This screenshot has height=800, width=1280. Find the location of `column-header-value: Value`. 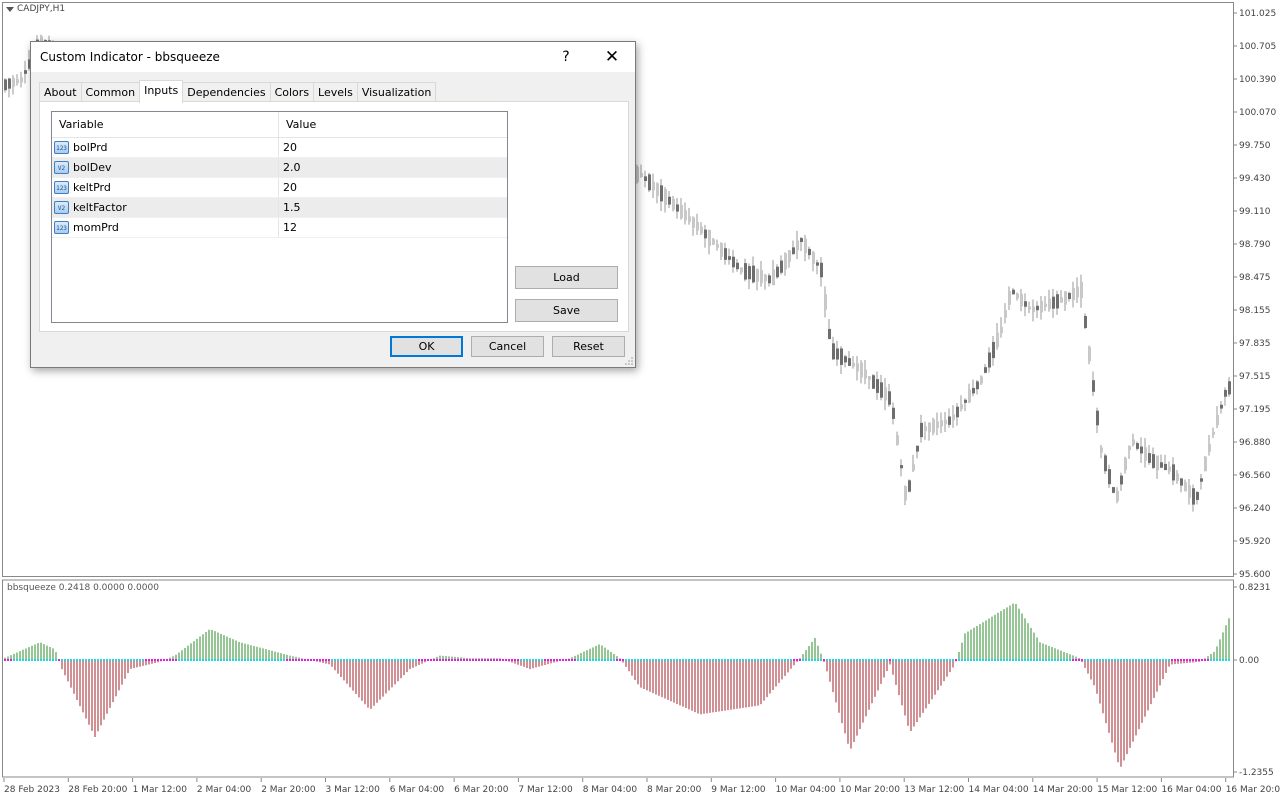

column-header-value: Value is located at coordinates (297, 124).